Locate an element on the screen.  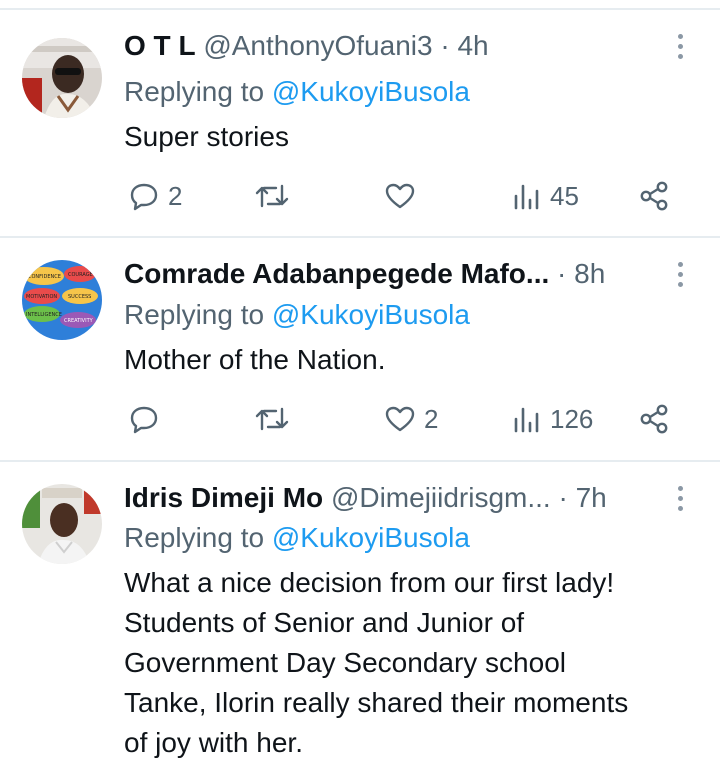
action-bar: 2 45 is located at coordinates (404, 196).